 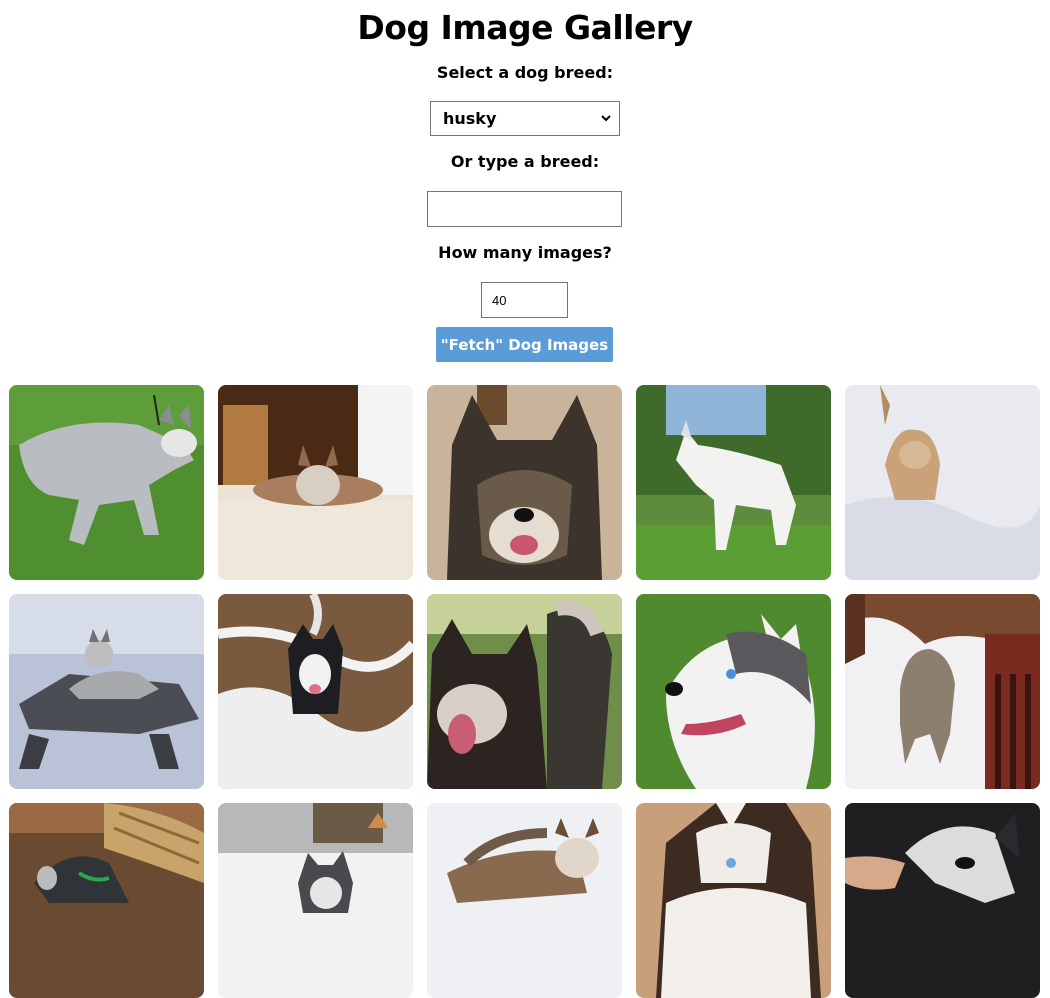 What do you see at coordinates (525, 161) in the screenshot?
I see `breed-input-label: Or type a breed:` at bounding box center [525, 161].